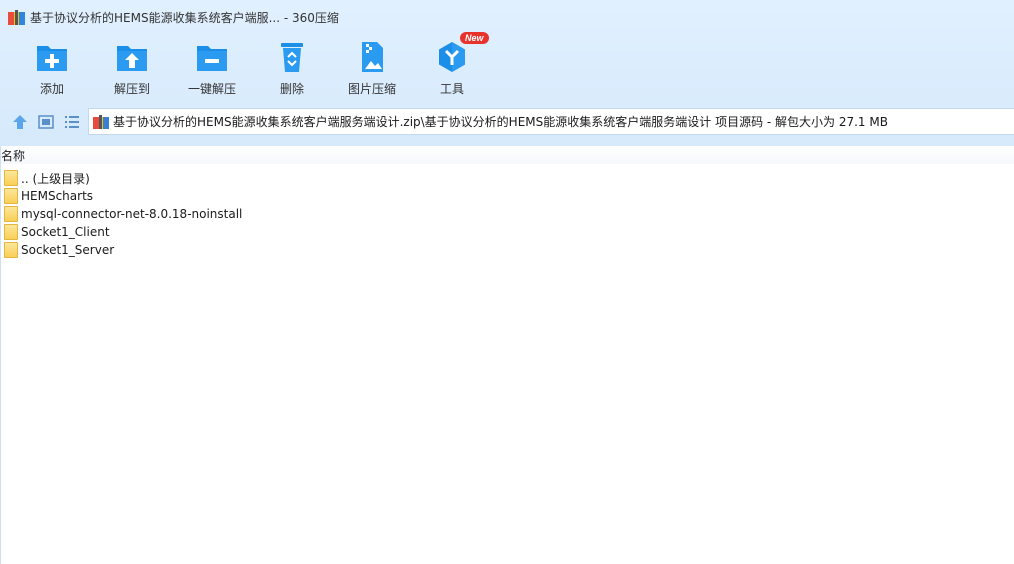 The width and height of the screenshot is (1014, 564). Describe the element at coordinates (131, 89) in the screenshot. I see `extract-to-label: 解压到` at that location.